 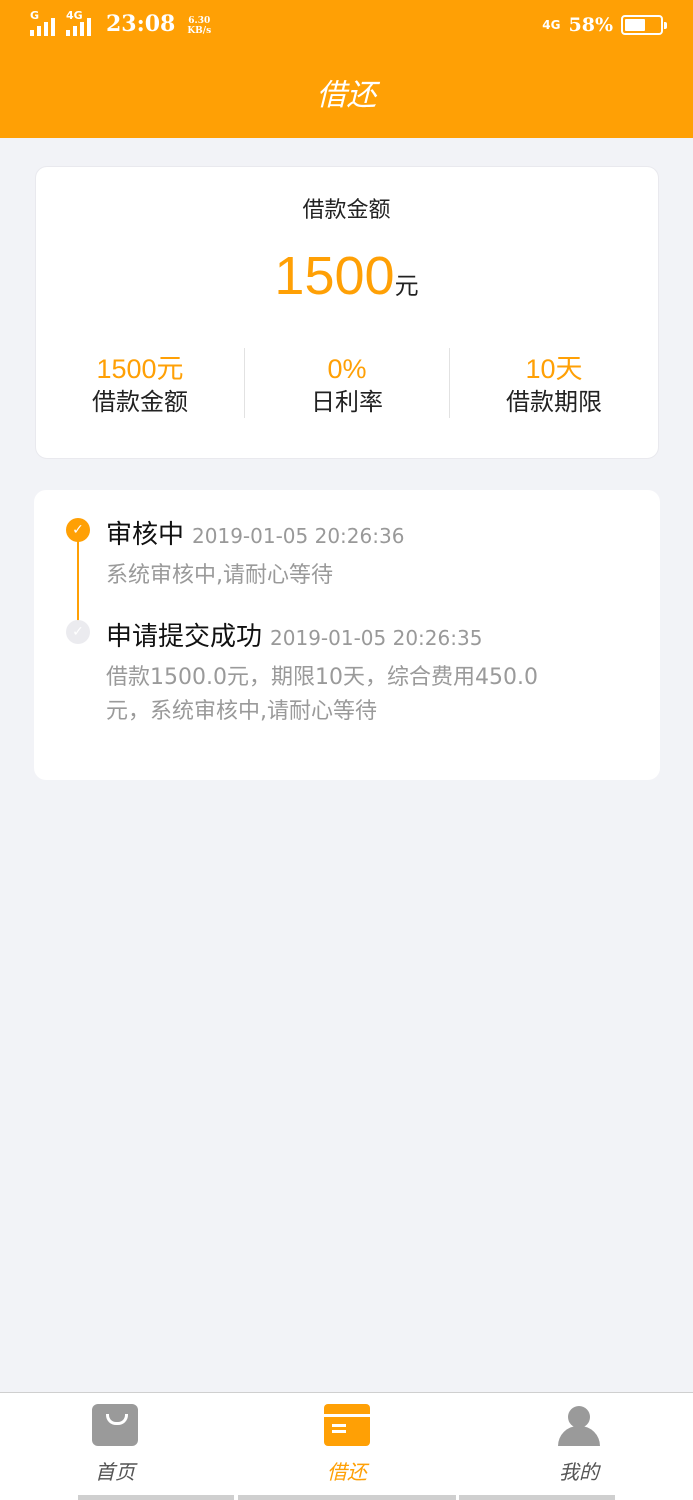 What do you see at coordinates (74, 15) in the screenshot?
I see `sim2-tag: 4G` at bounding box center [74, 15].